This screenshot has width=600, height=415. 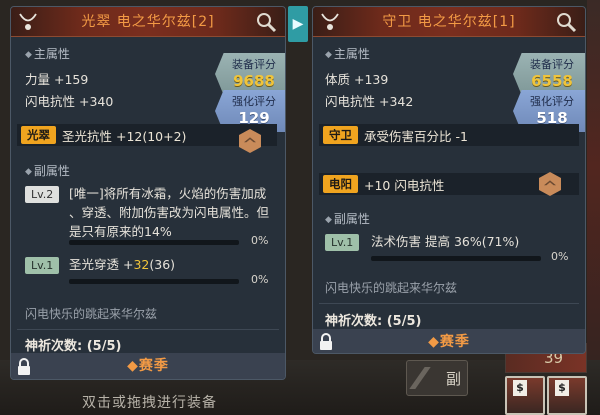 I want to click on sub-attr-pierce-label: 圣光穿透 +, so click(x=101, y=264).